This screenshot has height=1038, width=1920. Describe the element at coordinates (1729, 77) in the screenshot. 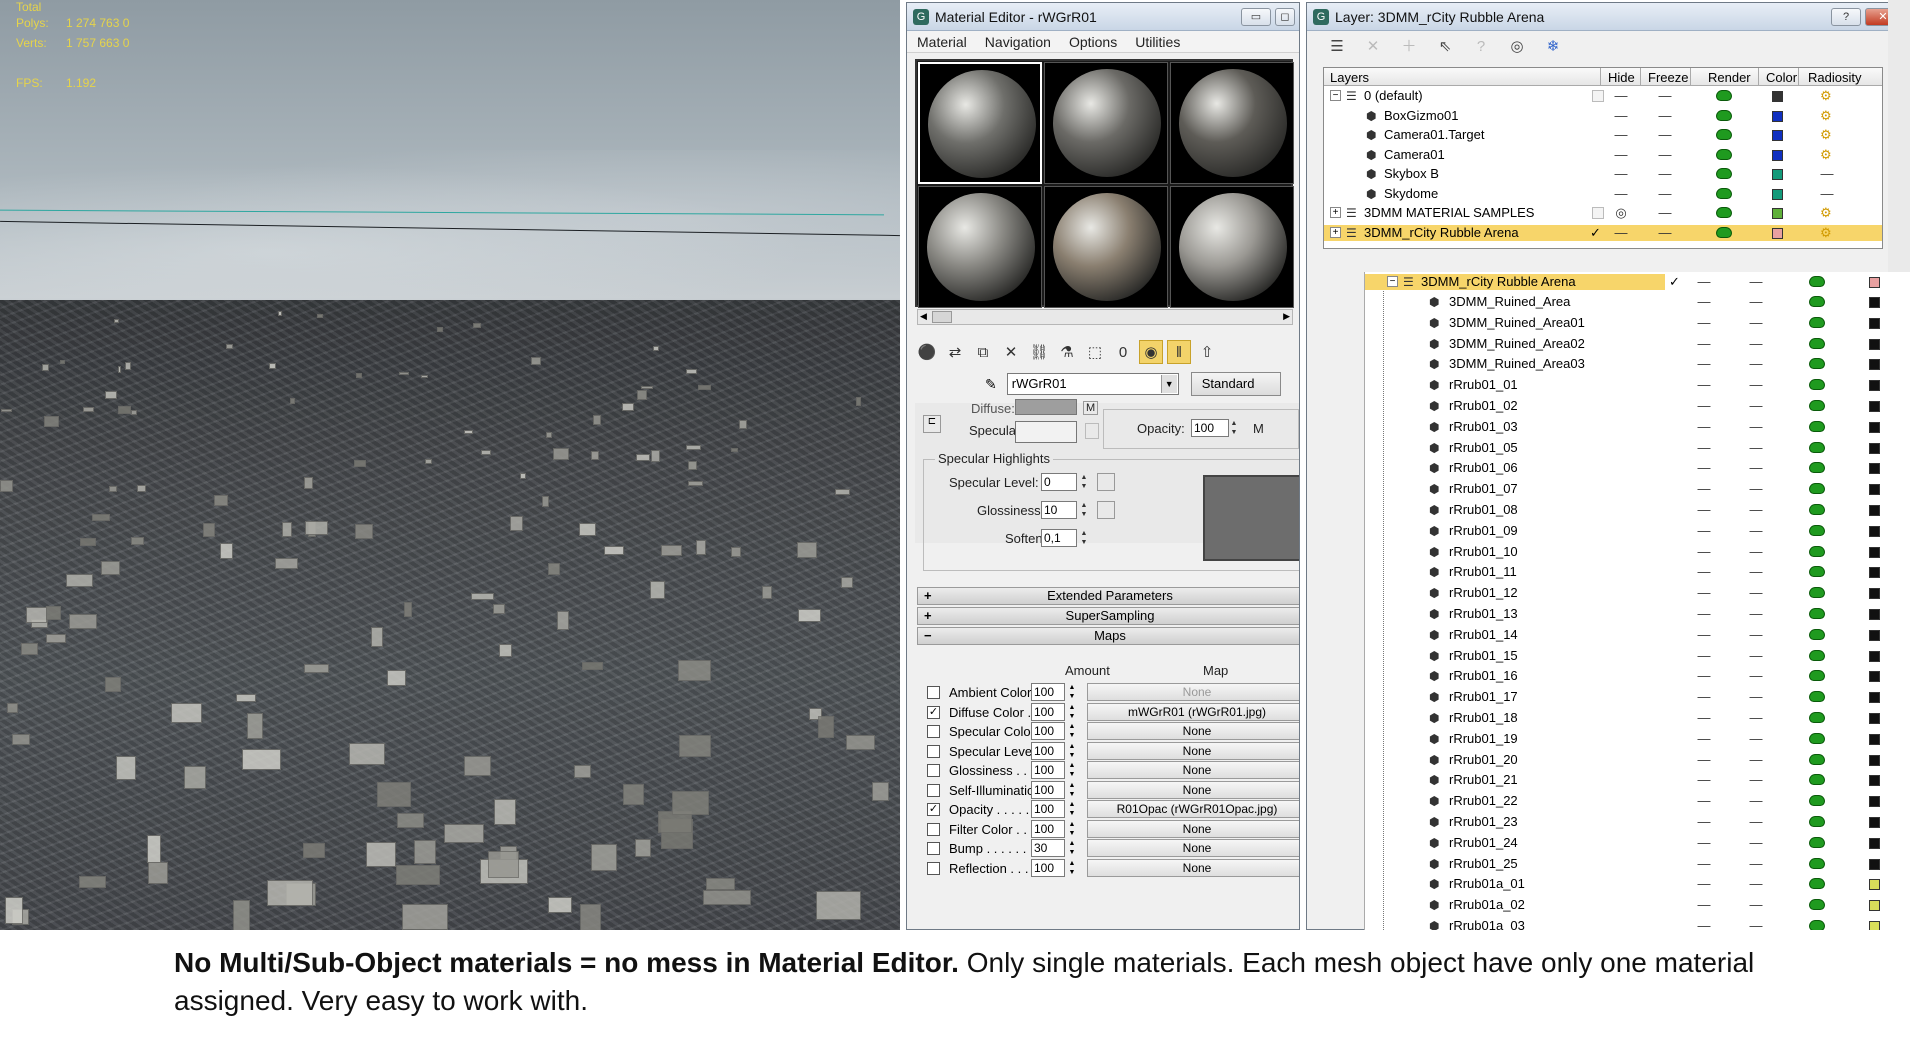

I see `column-render: Render` at that location.